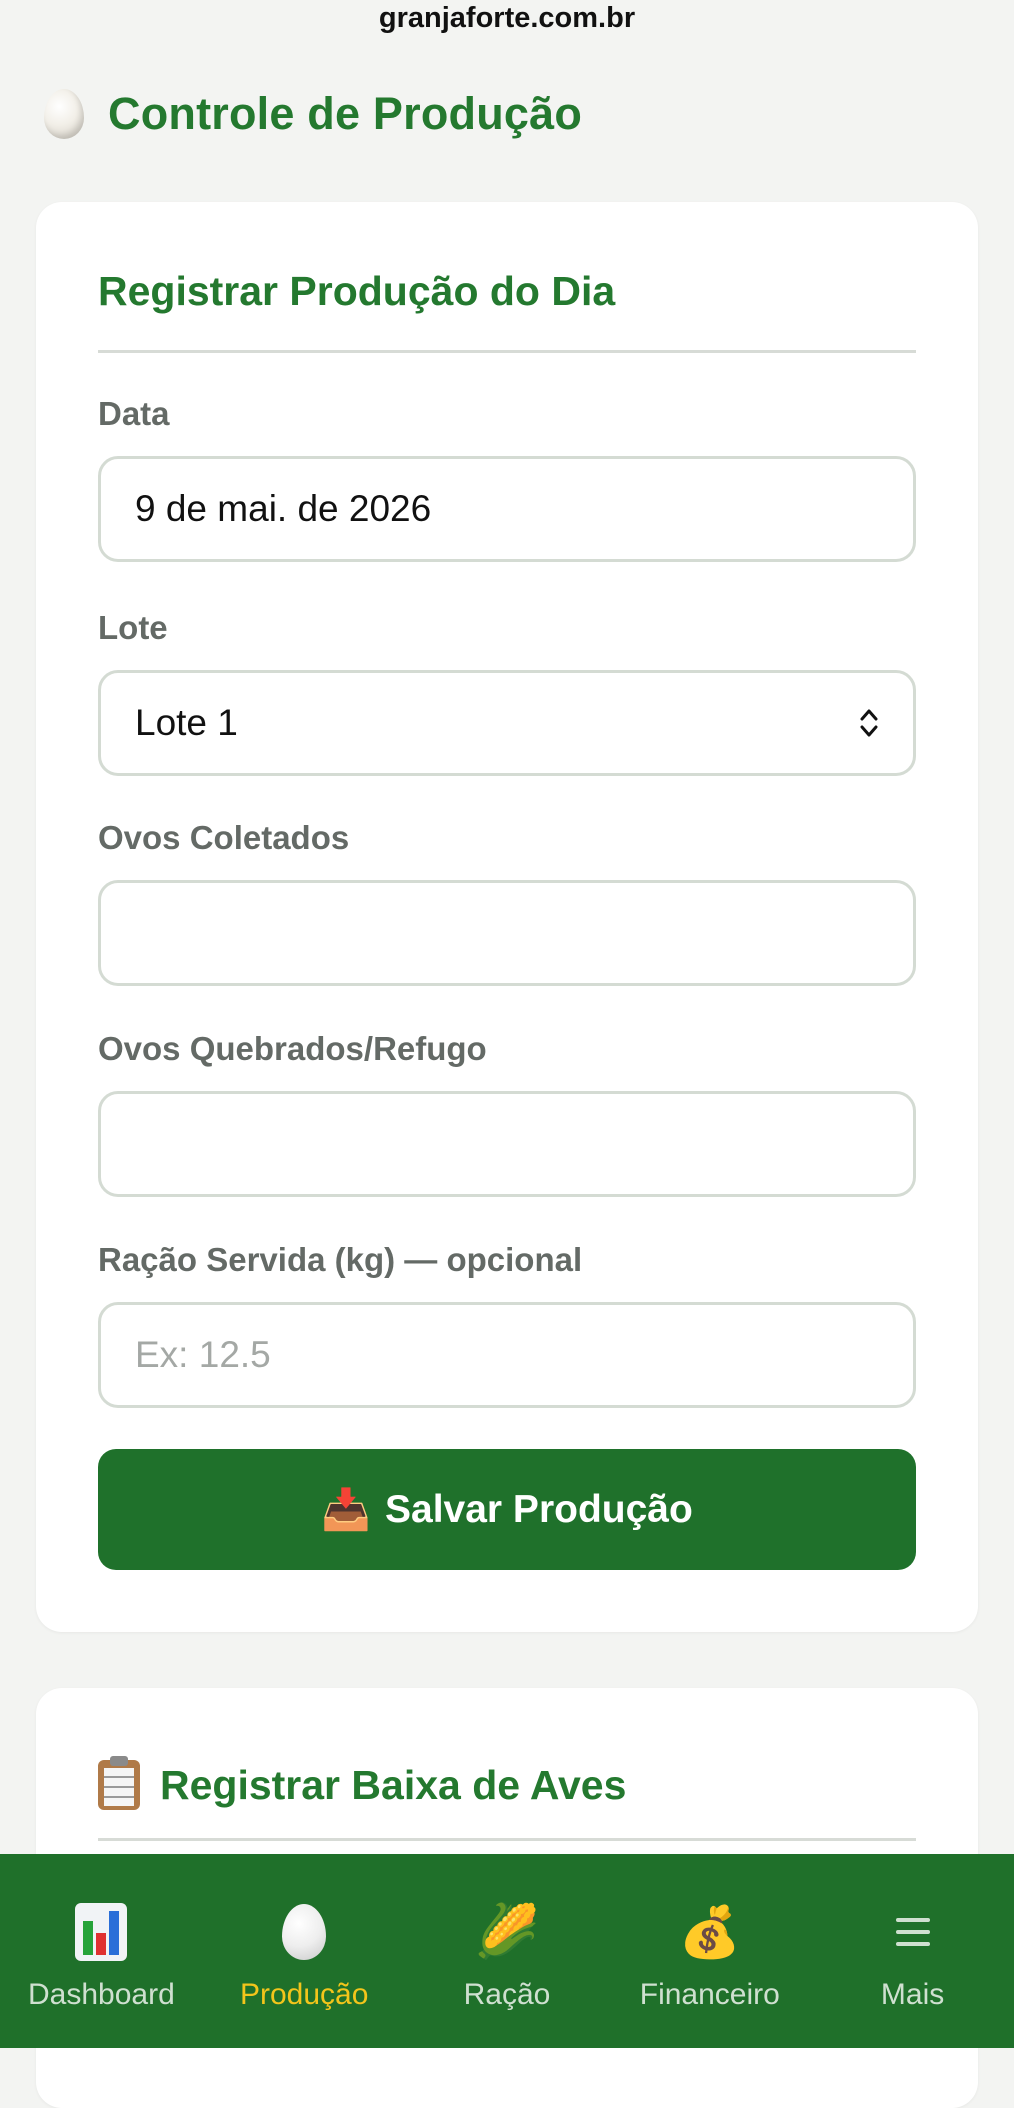  I want to click on date-label: Data, so click(134, 413).